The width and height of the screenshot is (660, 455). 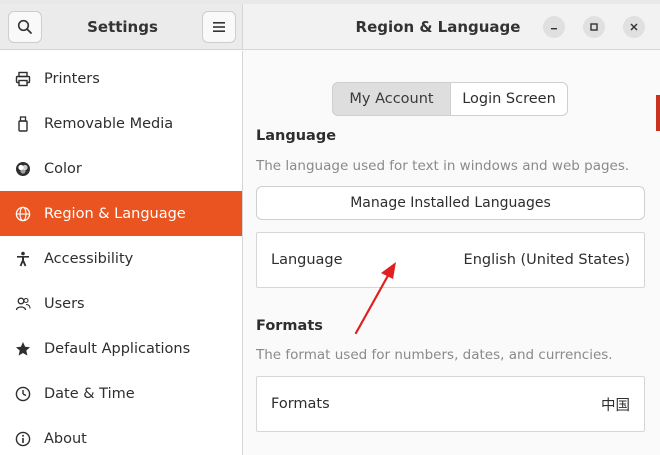 What do you see at coordinates (658, 113) in the screenshot?
I see `background-window-edge` at bounding box center [658, 113].